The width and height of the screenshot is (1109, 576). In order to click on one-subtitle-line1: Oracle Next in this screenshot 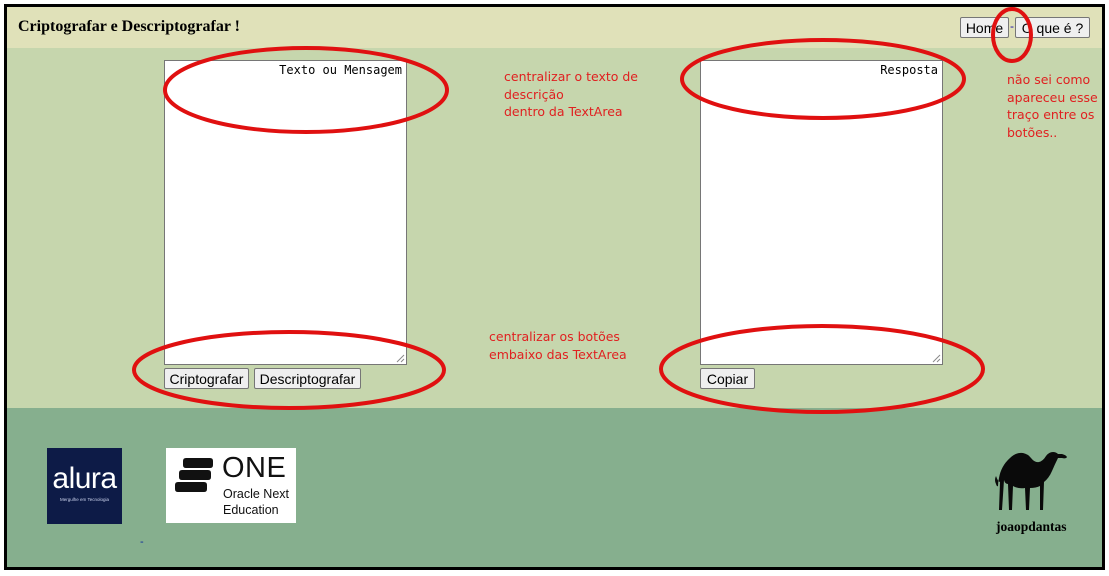, I will do `click(256, 494)`.